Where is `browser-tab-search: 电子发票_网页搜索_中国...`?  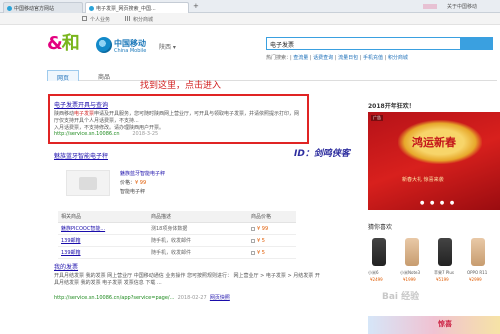 browser-tab-search: 电子发票_网页搜索_中国... is located at coordinates (137, 7).